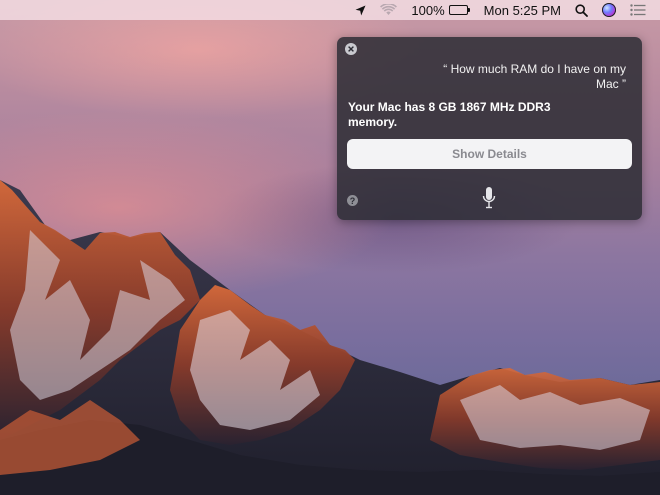  I want to click on clock-text: Mon 5:25 PM, so click(522, 10).